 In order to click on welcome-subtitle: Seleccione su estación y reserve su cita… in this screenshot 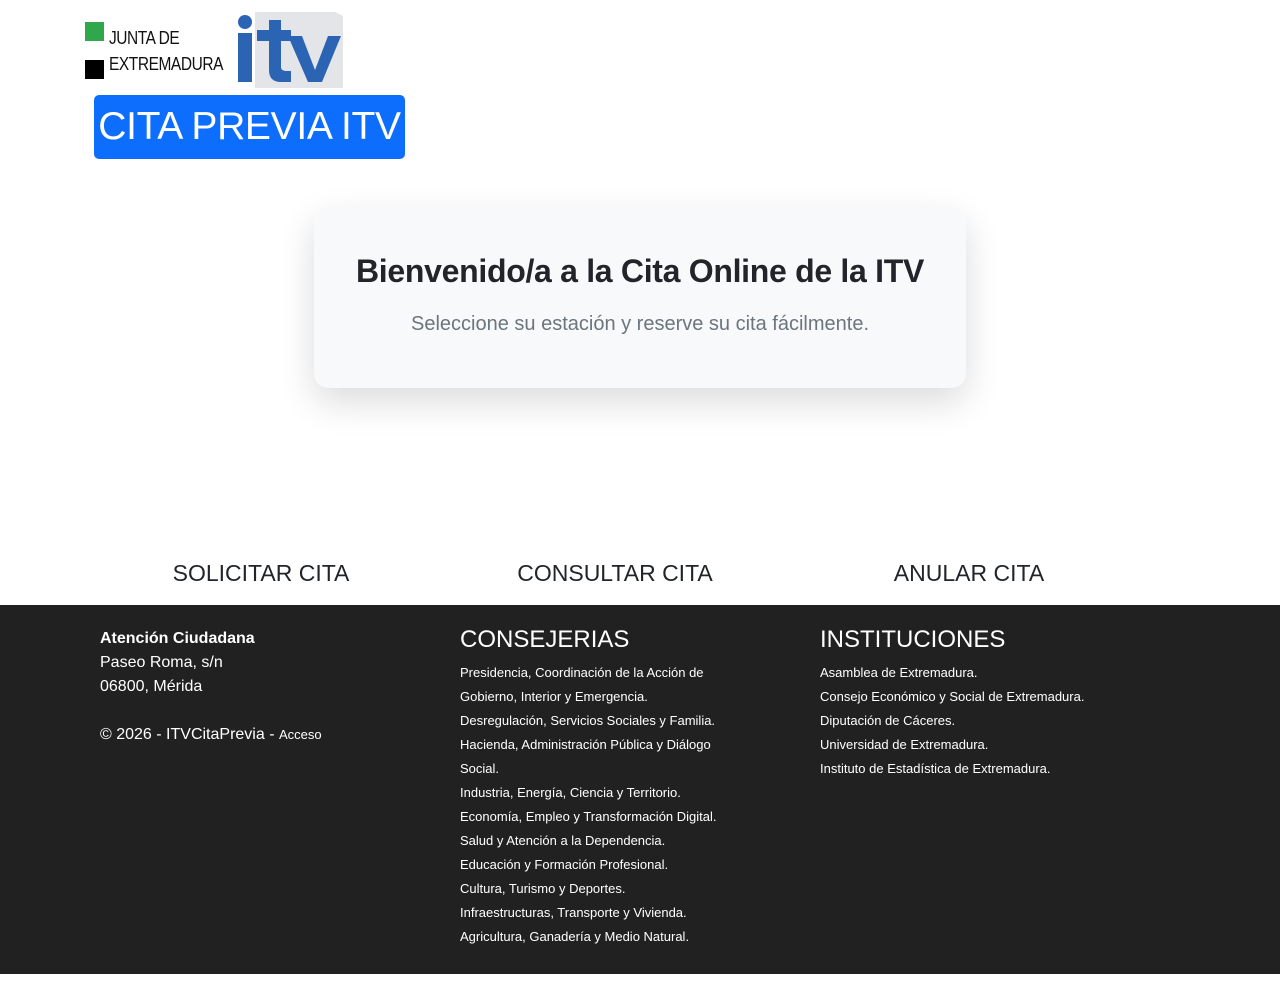, I will do `click(640, 324)`.